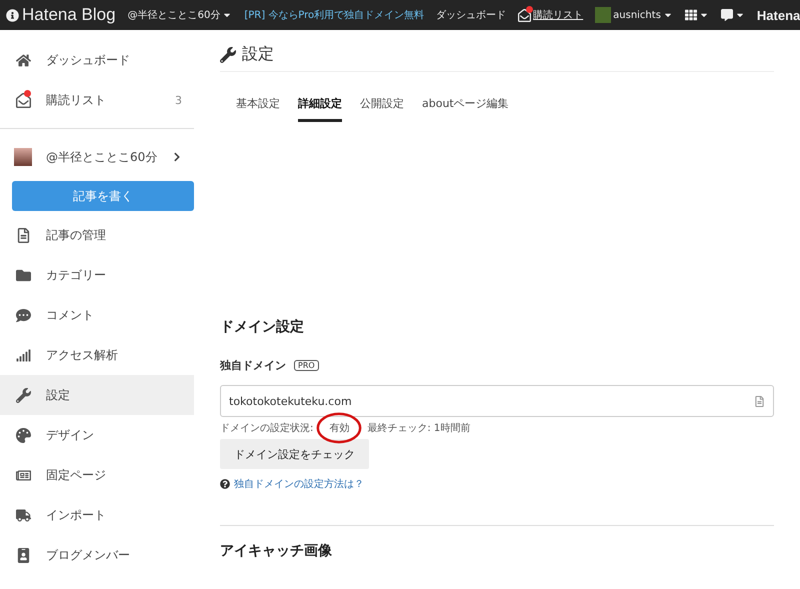  Describe the element at coordinates (97, 355) in the screenshot. I see `sidebar-item: アクセス解析` at that location.